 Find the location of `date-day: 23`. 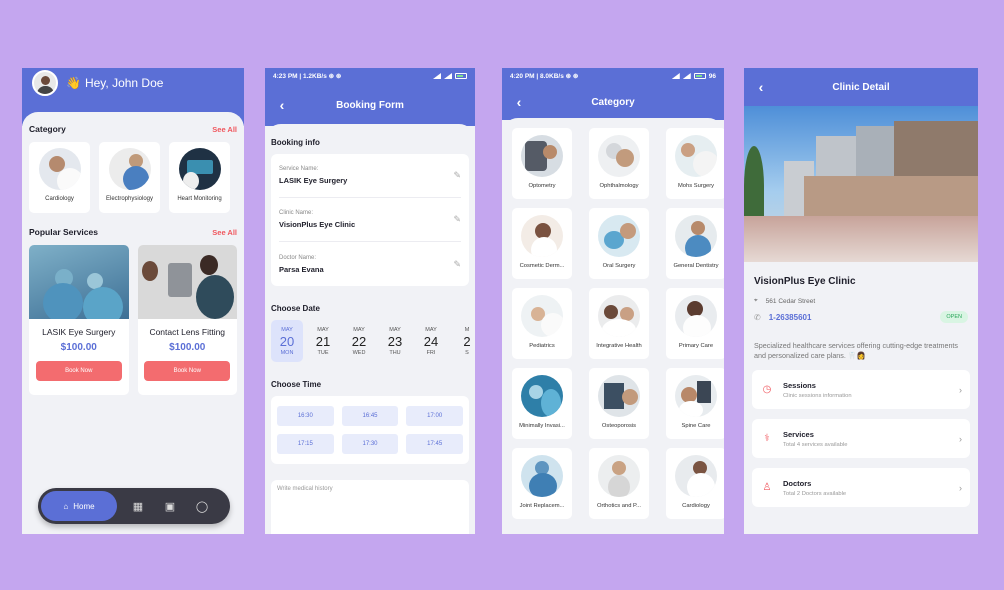

date-day: 23 is located at coordinates (395, 341).